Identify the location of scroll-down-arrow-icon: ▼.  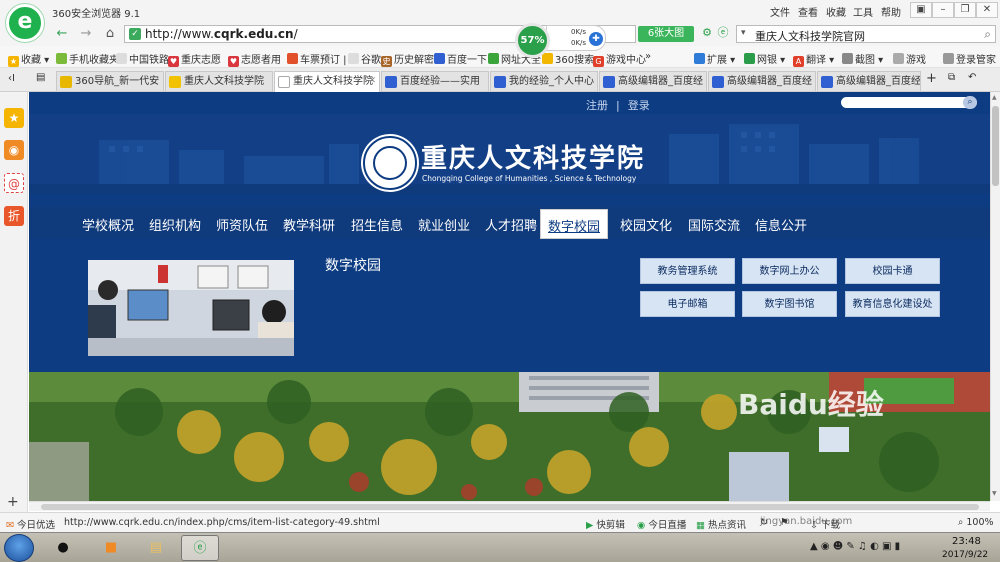
(994, 493).